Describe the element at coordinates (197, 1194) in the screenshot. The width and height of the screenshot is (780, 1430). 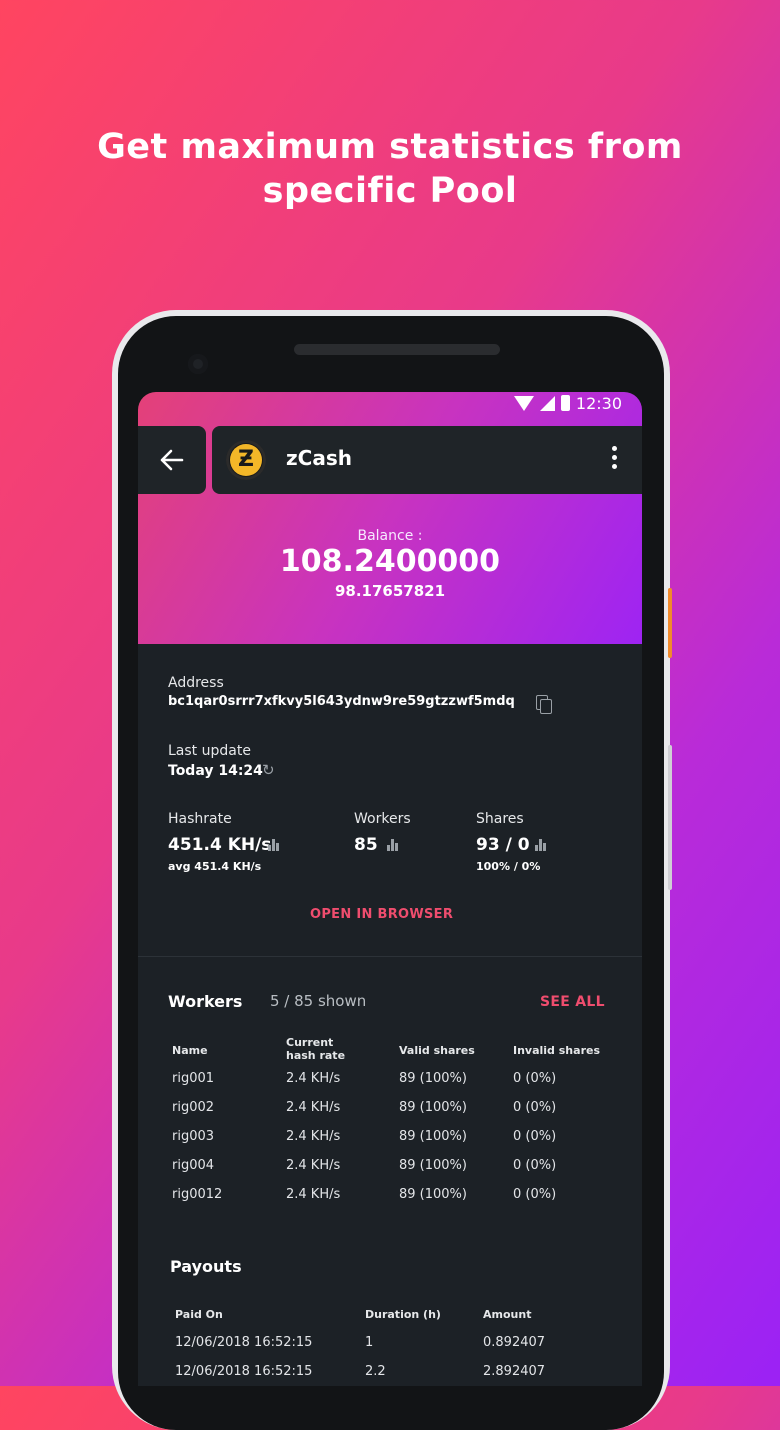
I see `worker-name: rig0012` at that location.